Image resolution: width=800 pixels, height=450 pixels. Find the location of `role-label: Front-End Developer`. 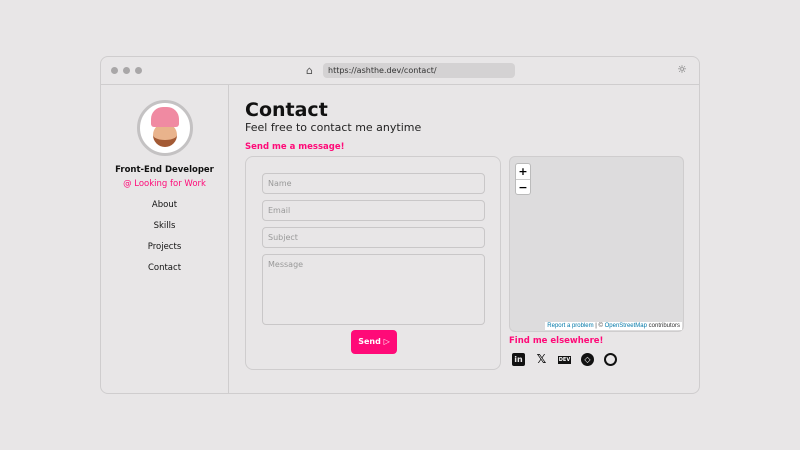

role-label: Front-End Developer is located at coordinates (164, 170).